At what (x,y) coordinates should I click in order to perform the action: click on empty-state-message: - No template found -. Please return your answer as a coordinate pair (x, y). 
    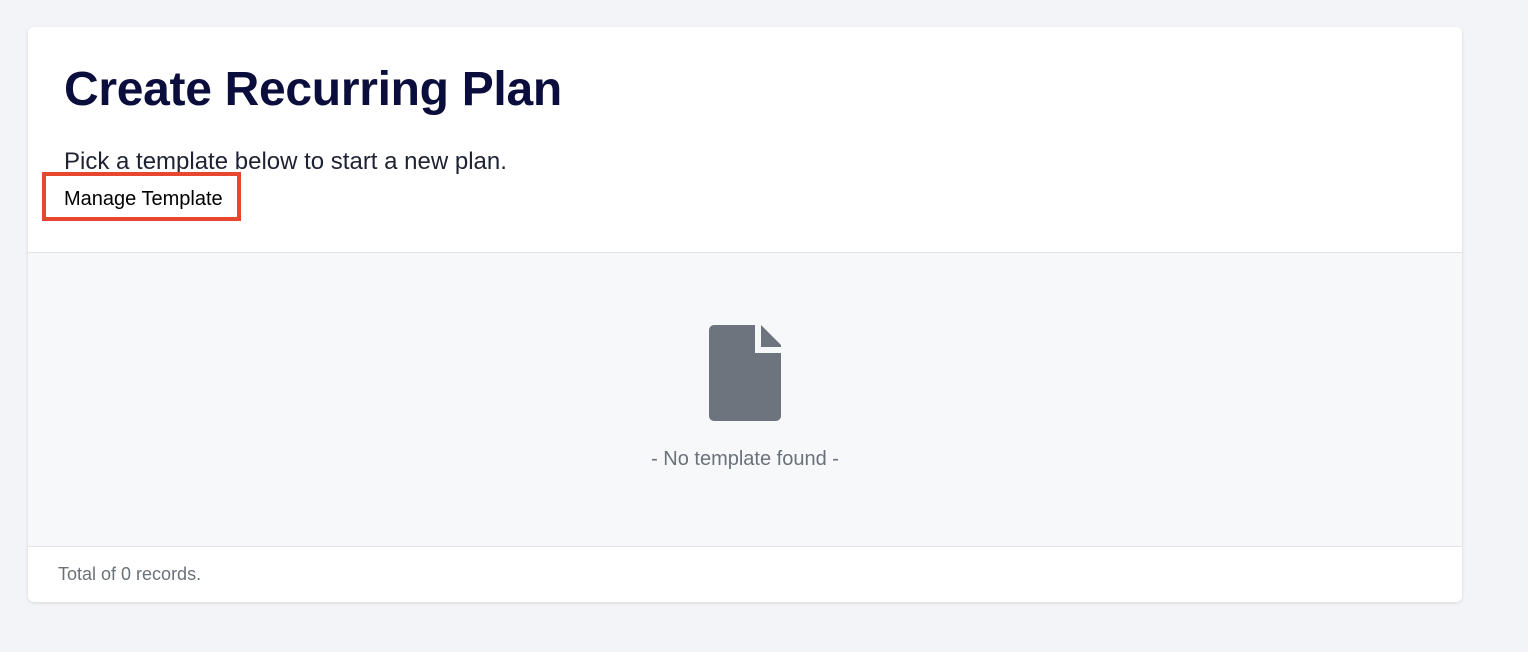
    Looking at the image, I should click on (745, 459).